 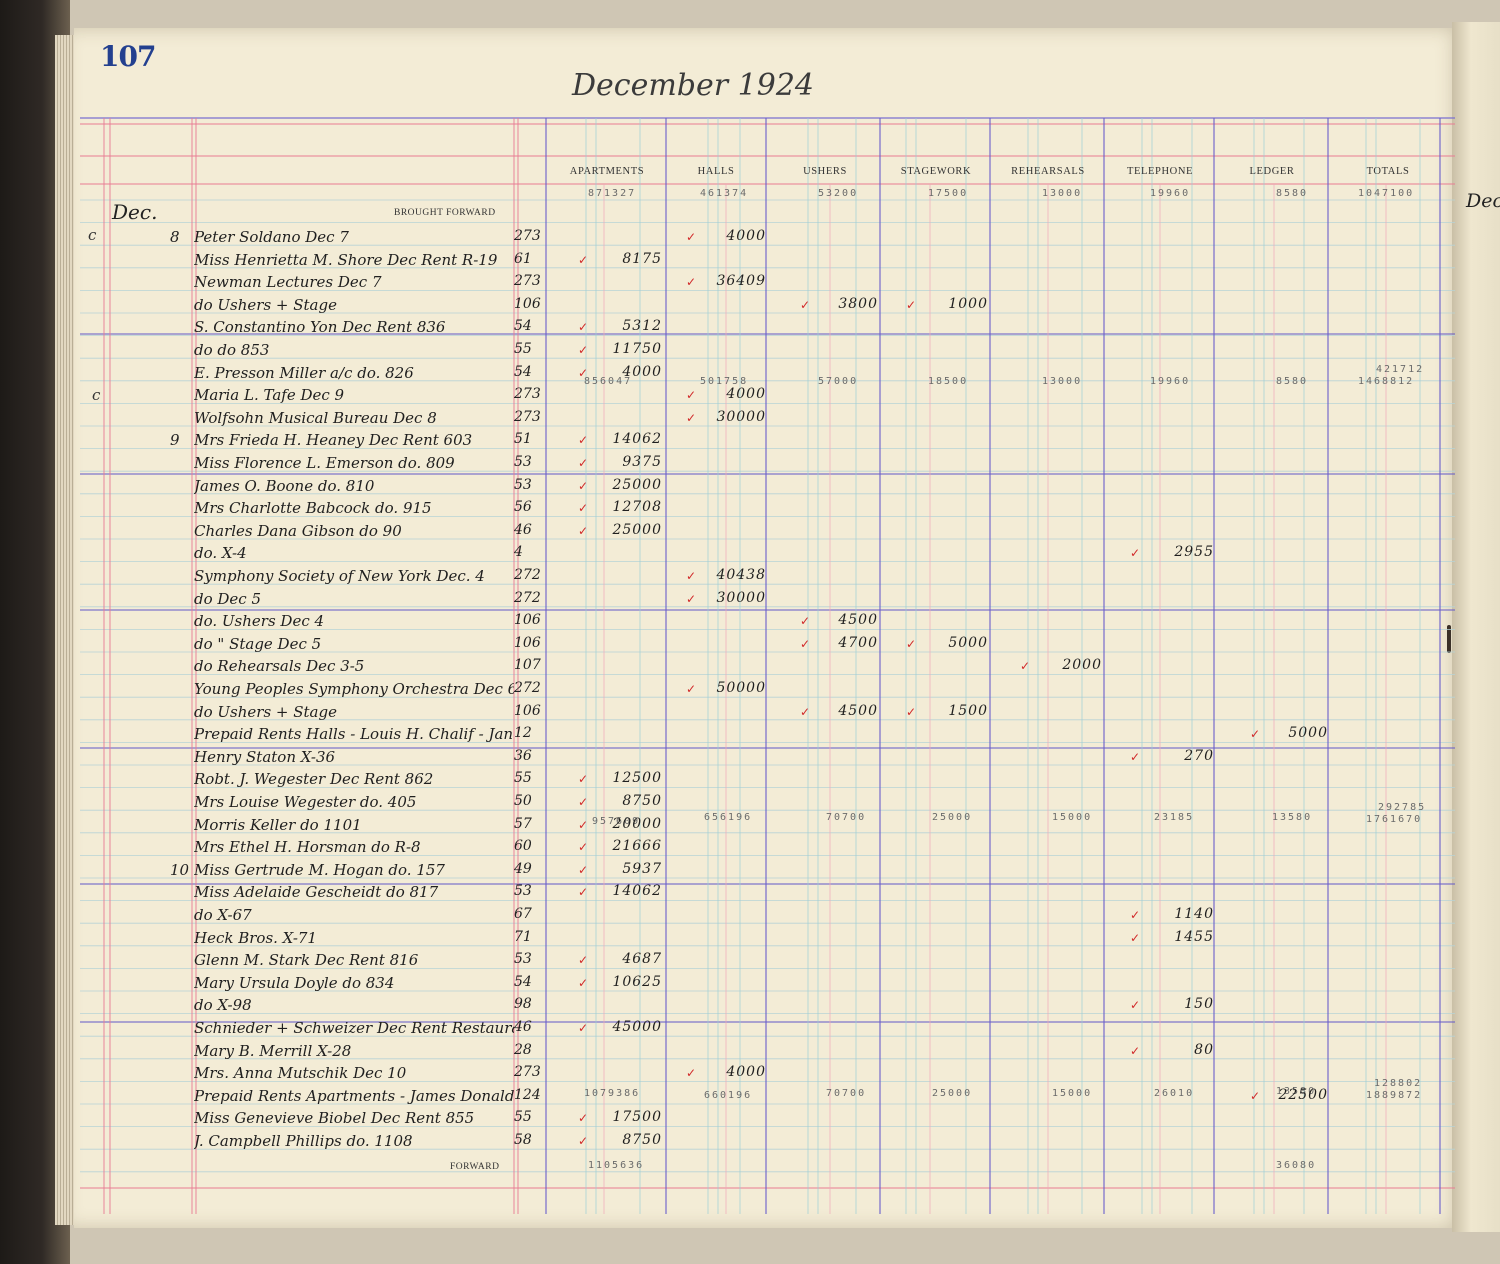 I want to click on forward-apartments: 1105636, so click(x=616, y=1165).